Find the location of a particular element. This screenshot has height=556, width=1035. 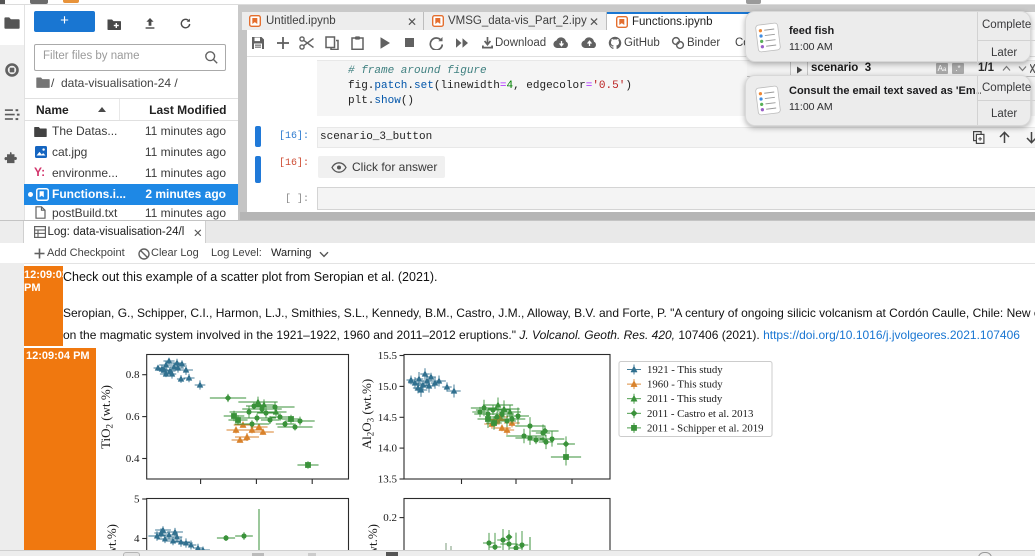

svg-text: 14.0 is located at coordinates (388, 449).